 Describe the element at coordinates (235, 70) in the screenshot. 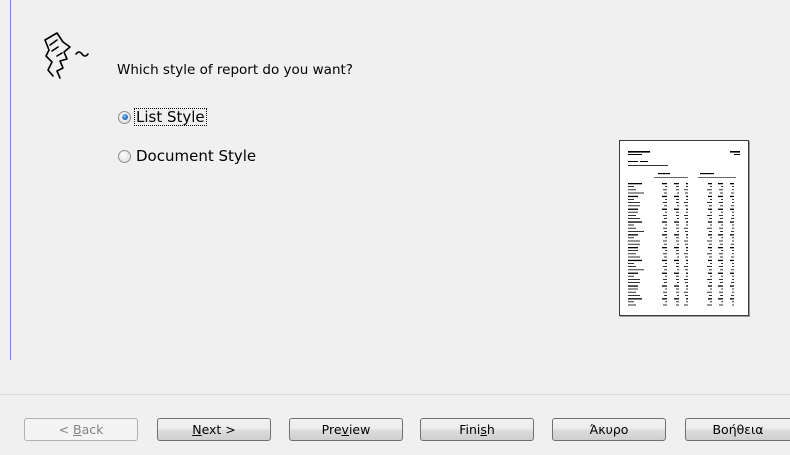

I see `report-style-question: Which style of report do you want?` at that location.